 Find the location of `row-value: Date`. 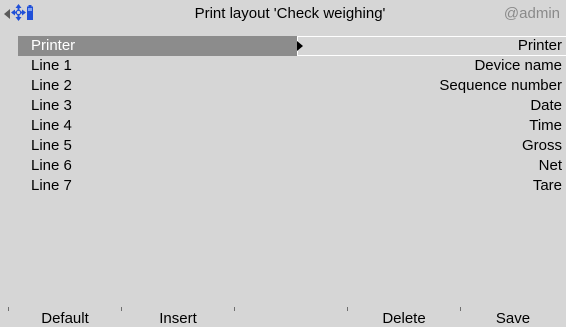

row-value: Date is located at coordinates (546, 105).